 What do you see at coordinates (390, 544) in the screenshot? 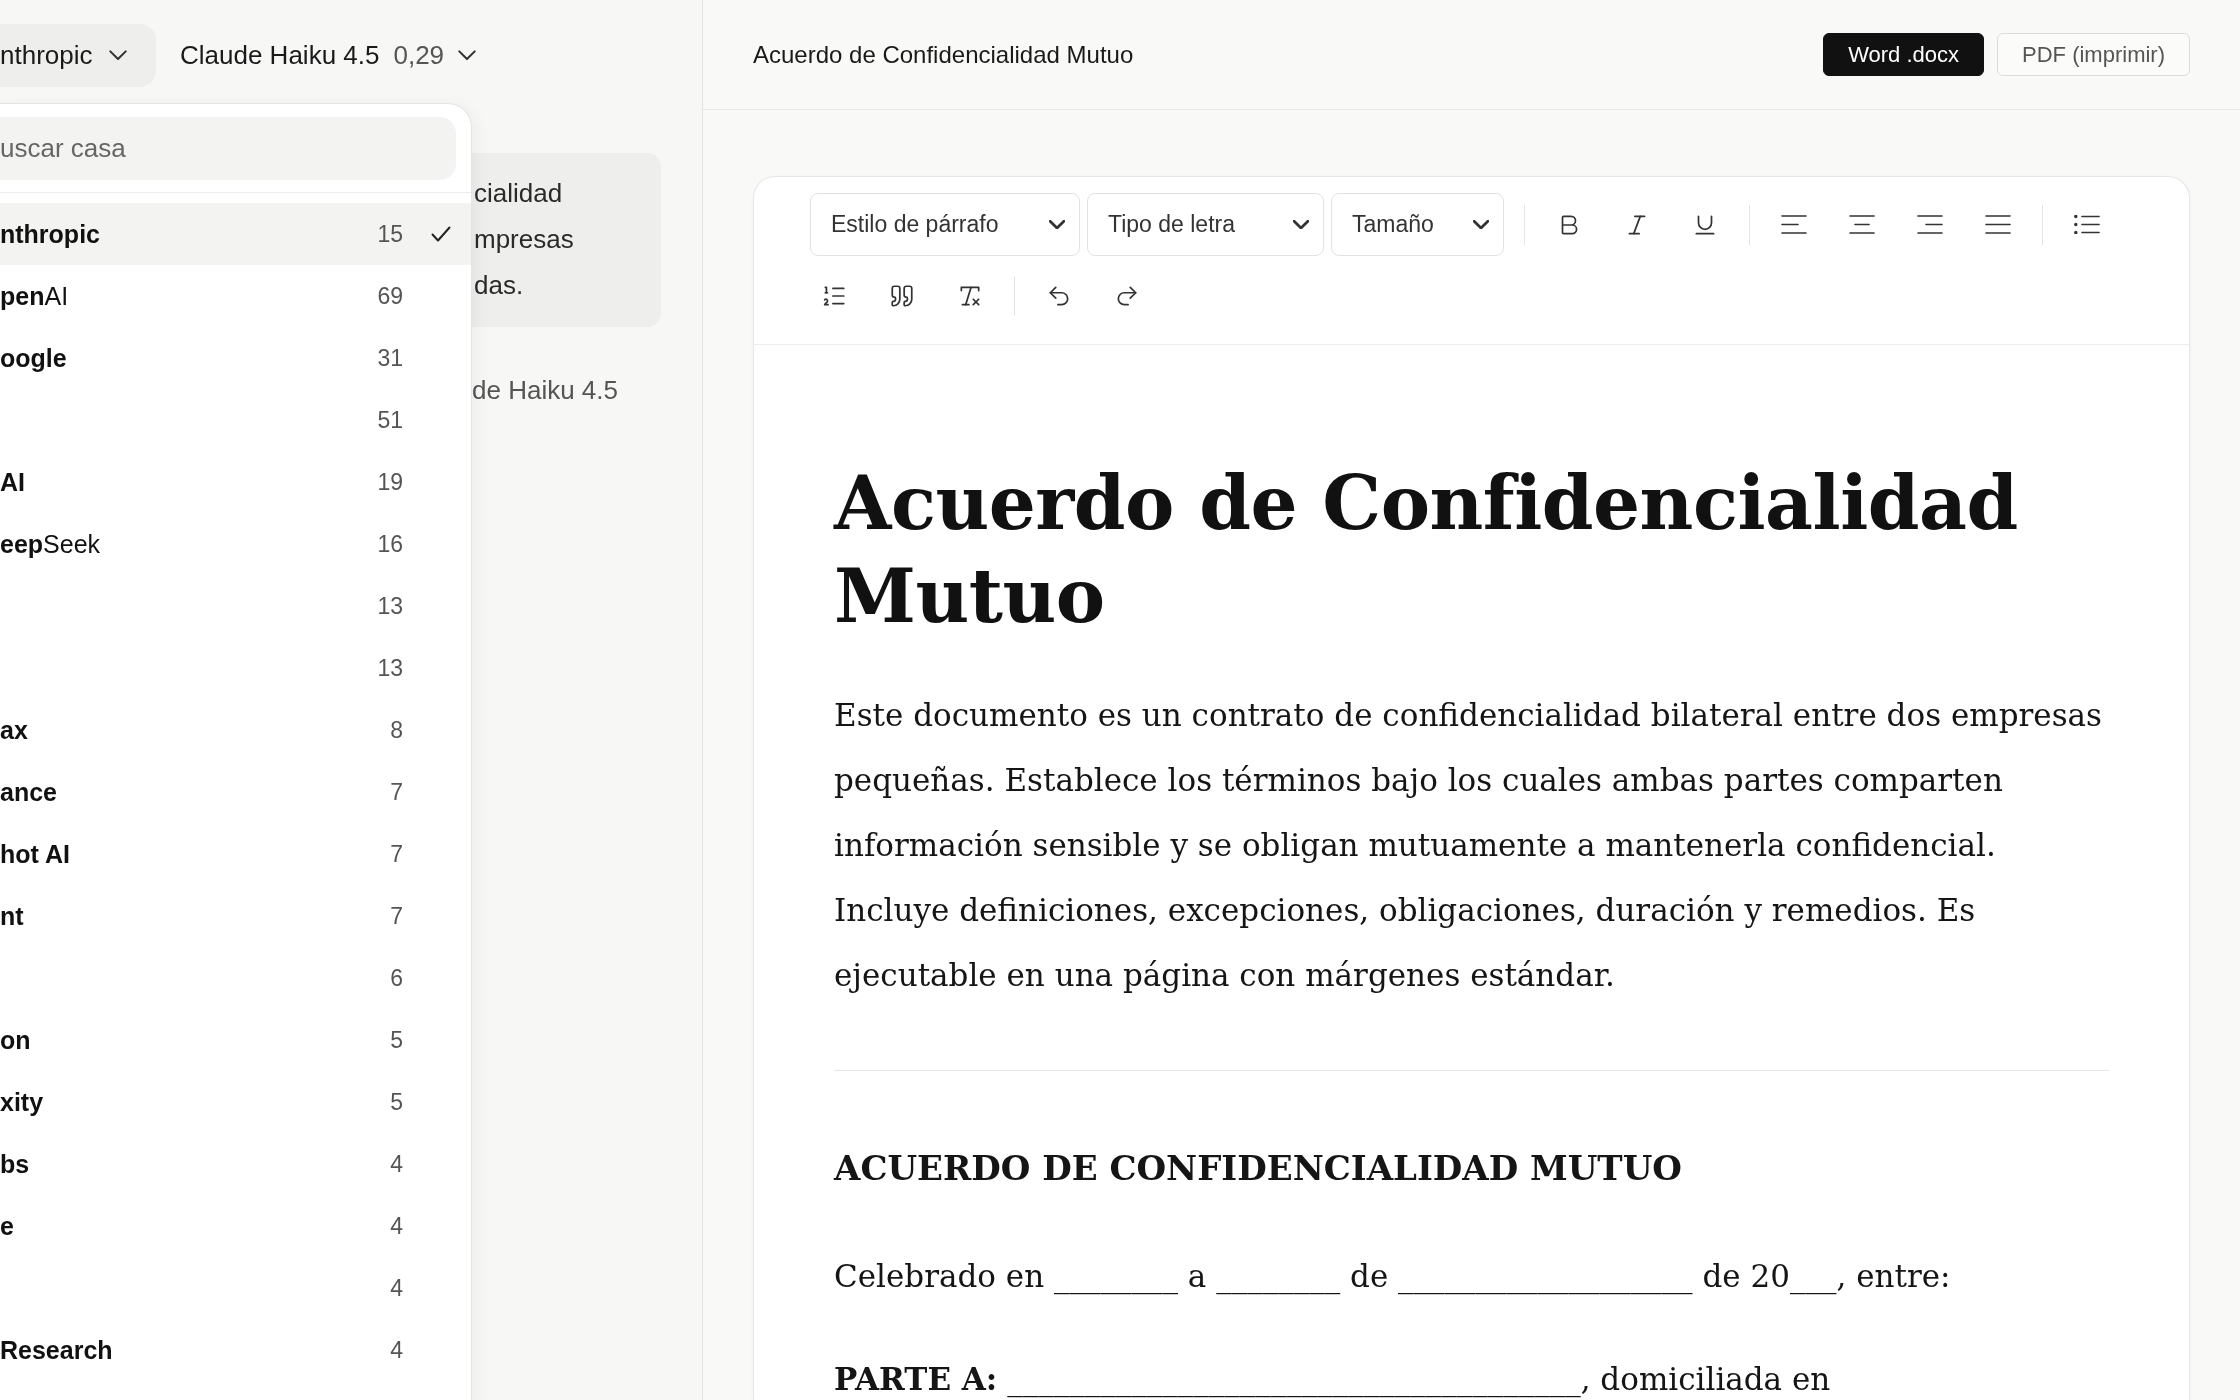
I see `item-count: 16` at bounding box center [390, 544].